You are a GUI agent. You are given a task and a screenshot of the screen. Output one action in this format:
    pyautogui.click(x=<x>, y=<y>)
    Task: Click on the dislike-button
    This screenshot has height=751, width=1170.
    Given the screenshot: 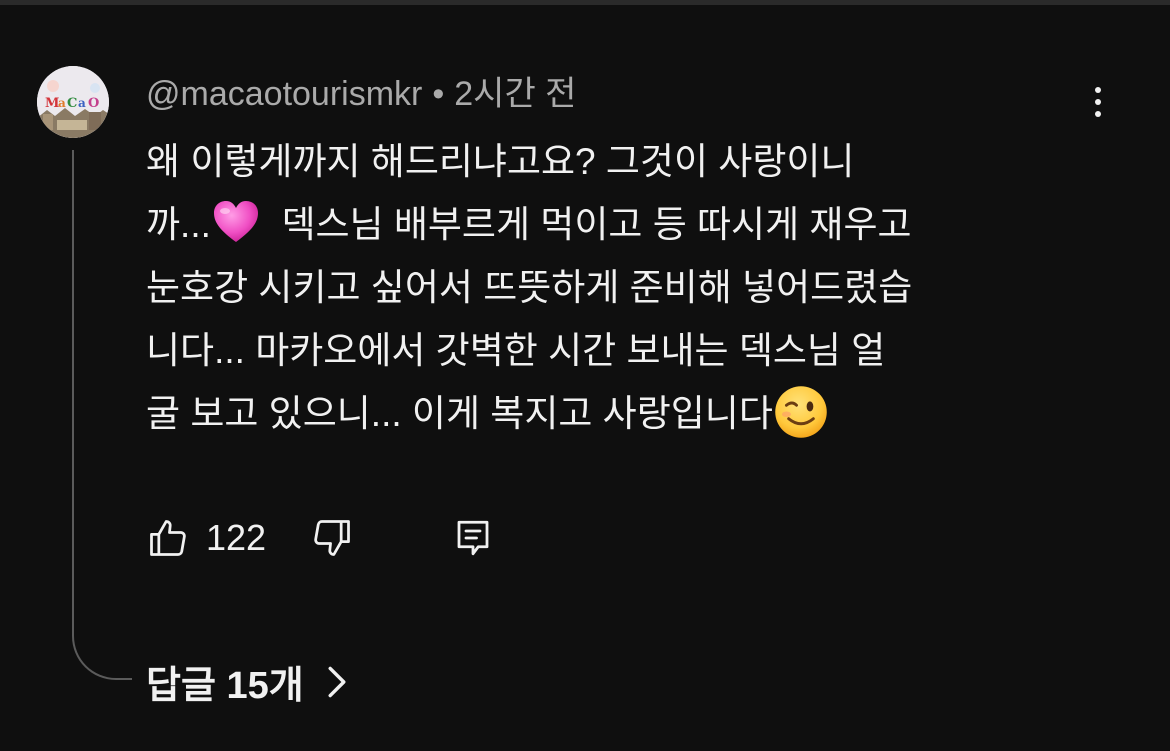 What is the action you would take?
    pyautogui.click(x=332, y=538)
    